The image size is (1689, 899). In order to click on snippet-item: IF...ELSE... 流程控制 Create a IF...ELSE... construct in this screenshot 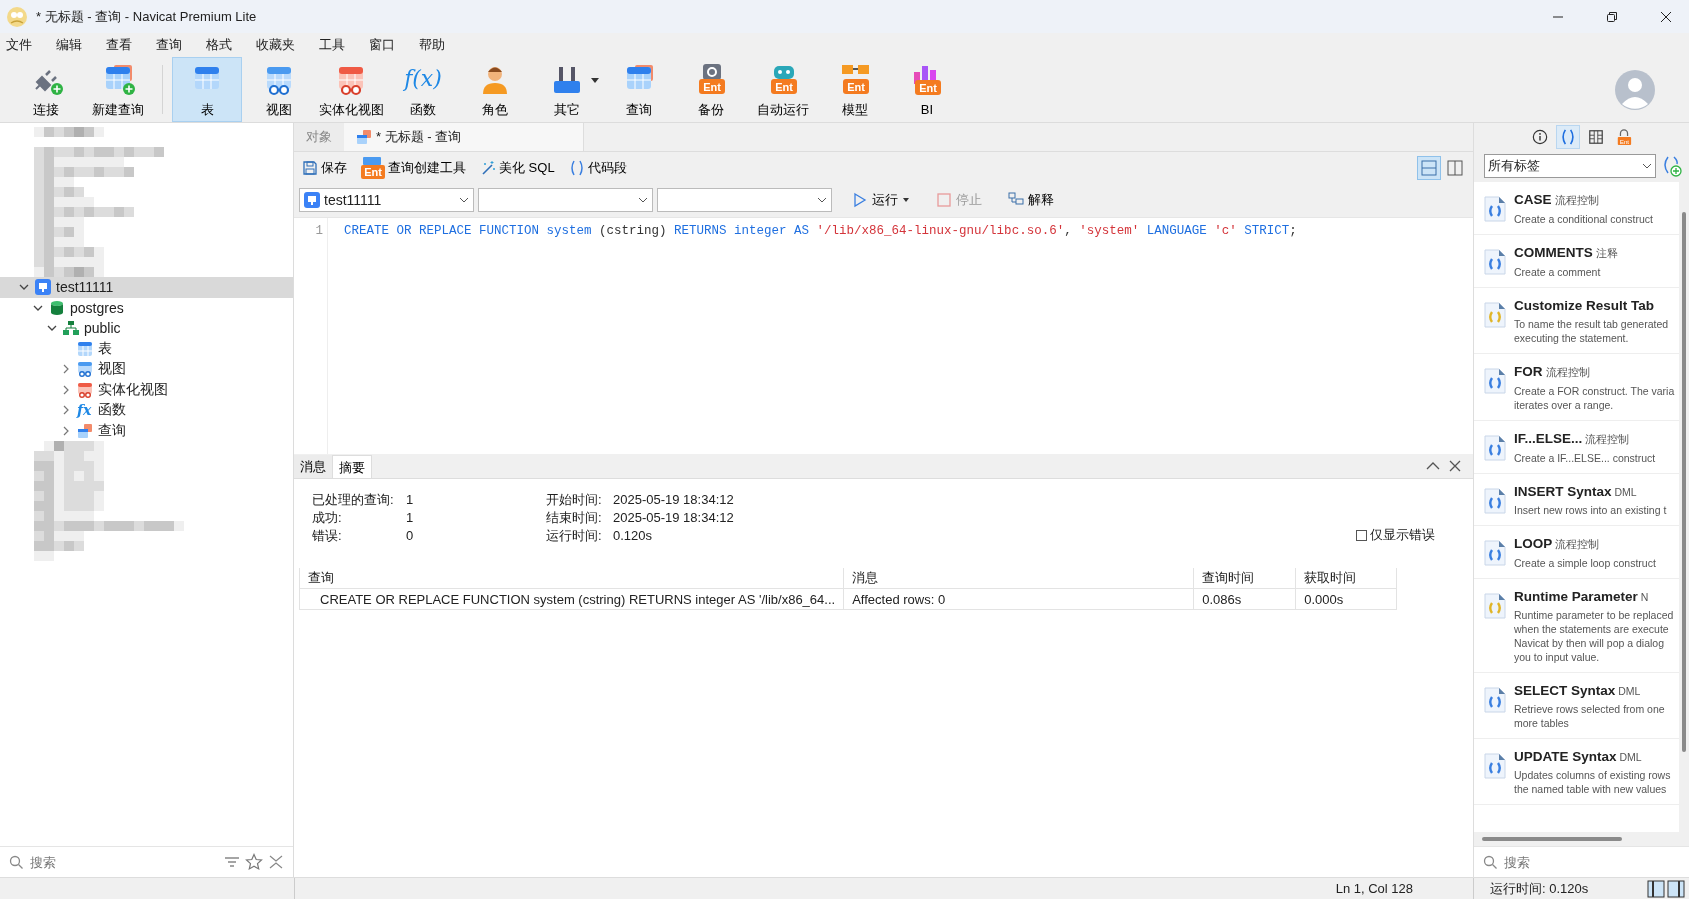, I will do `click(1576, 447)`.